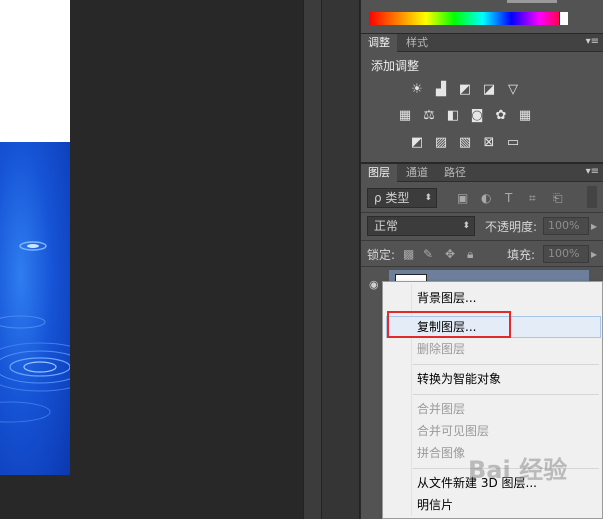  Describe the element at coordinates (441, 143) in the screenshot. I see `posterize-icon: ▨` at that location.